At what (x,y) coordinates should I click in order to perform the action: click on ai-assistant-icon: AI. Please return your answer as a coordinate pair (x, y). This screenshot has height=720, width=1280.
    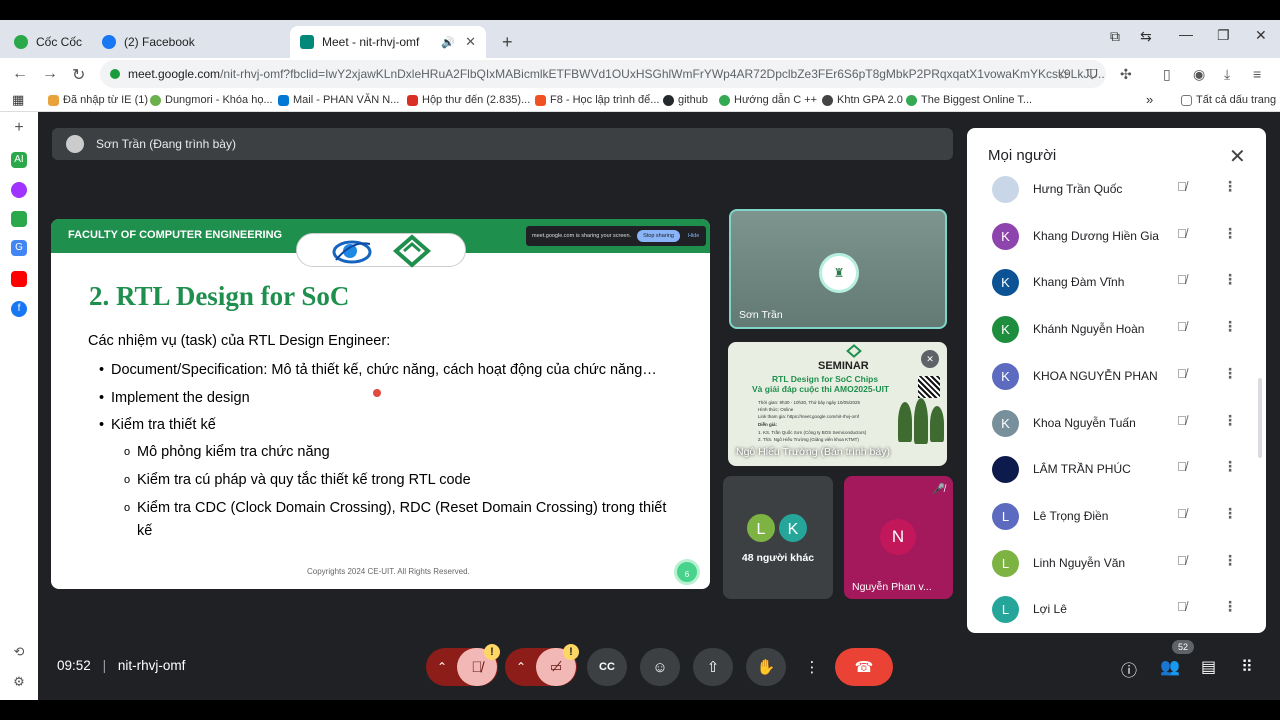
    Looking at the image, I should click on (19, 160).